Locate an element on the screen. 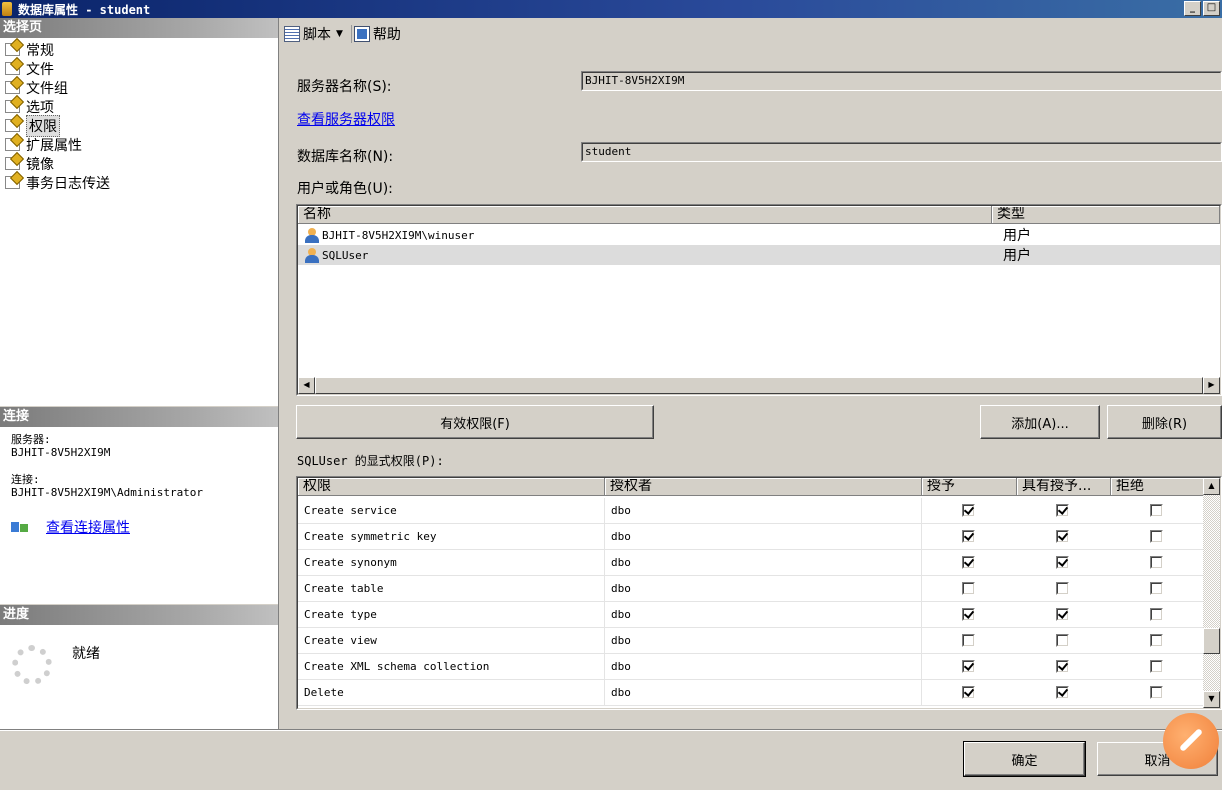 Image resolution: width=1222 pixels, height=790 pixels. server-name-label: 服务器名称(S): is located at coordinates (344, 87).